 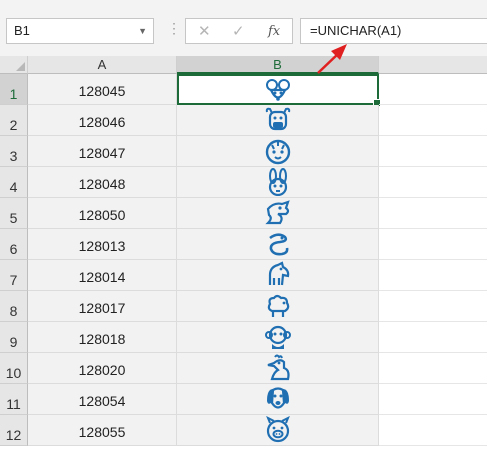 I want to click on horse-icon, so click(x=278, y=273).